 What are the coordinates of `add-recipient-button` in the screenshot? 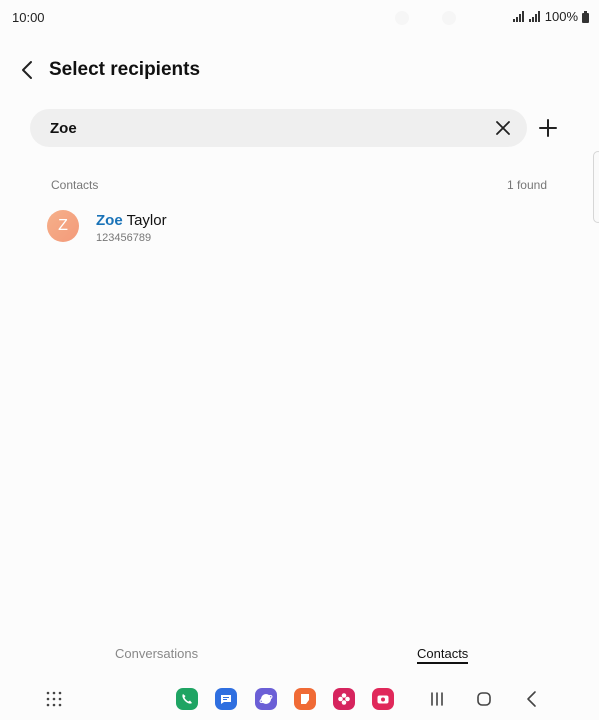 It's located at (548, 128).